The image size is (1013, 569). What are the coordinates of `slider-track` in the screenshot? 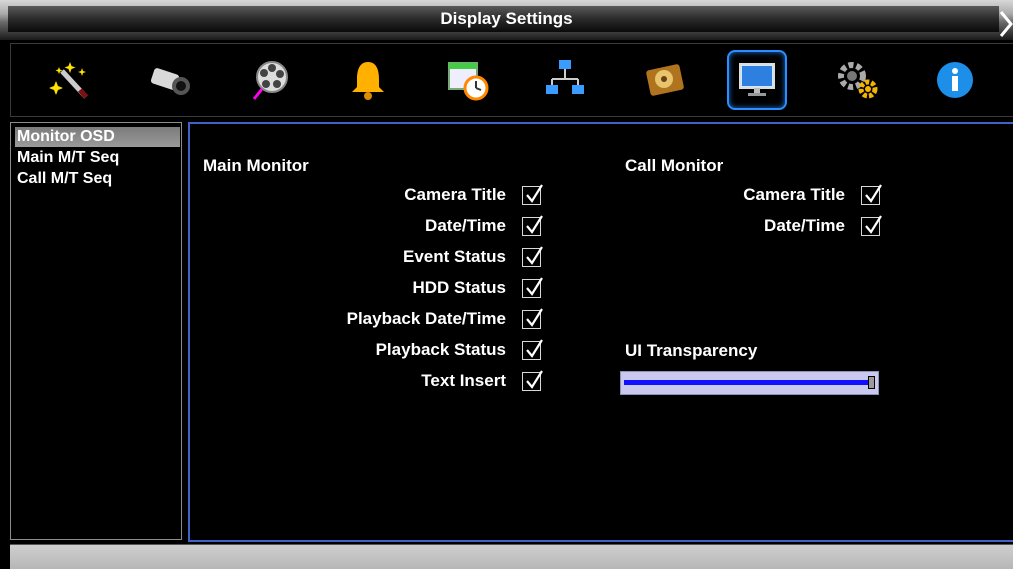 It's located at (746, 382).